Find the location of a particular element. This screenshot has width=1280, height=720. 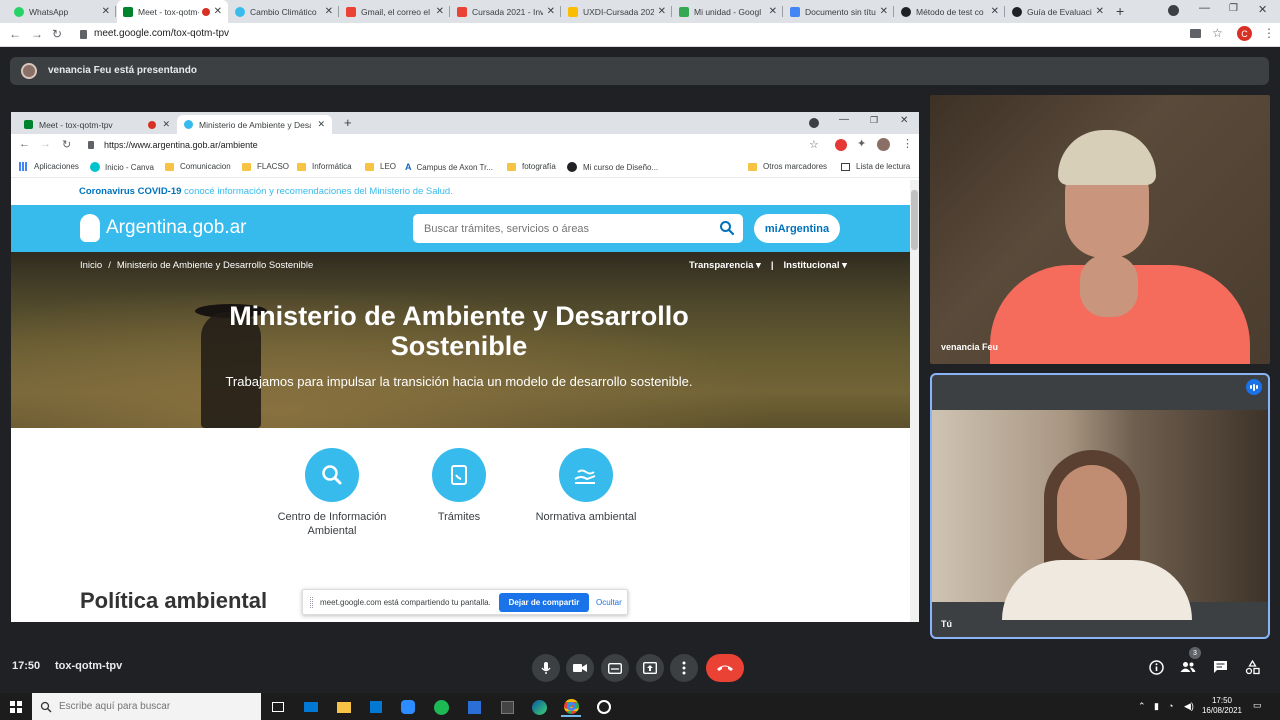

taskbar-search-input is located at coordinates (132, 706).